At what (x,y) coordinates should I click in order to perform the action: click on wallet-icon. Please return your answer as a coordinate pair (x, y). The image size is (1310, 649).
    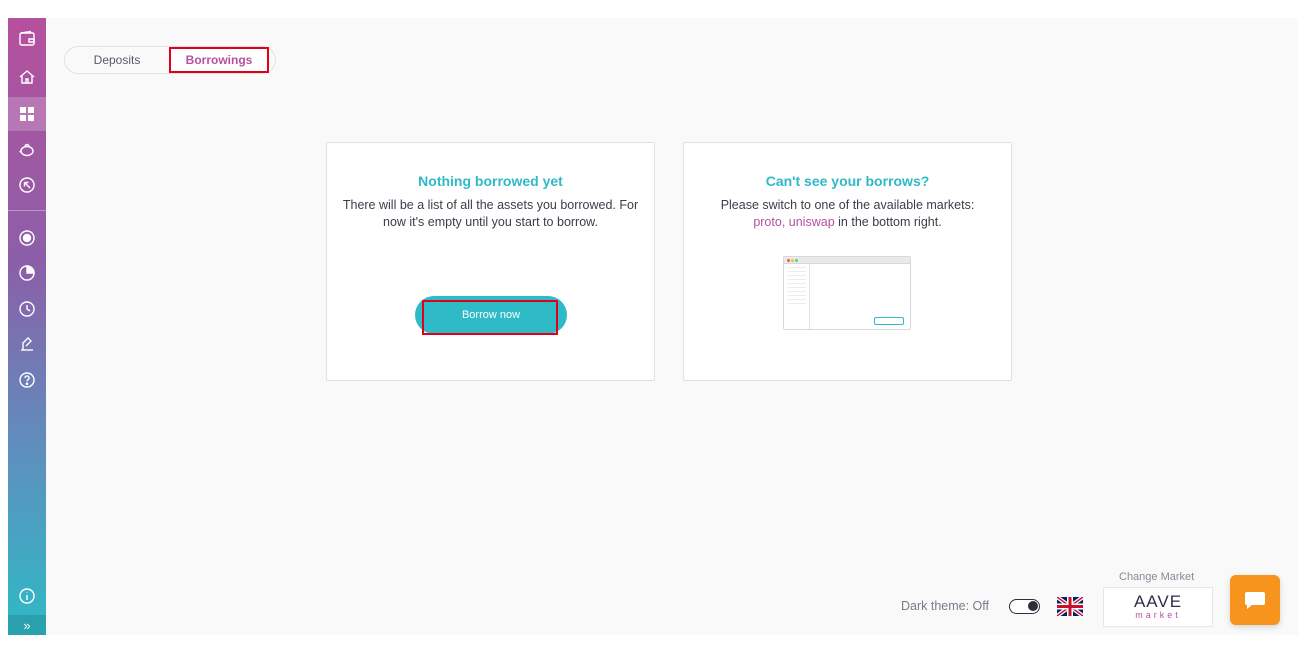
    Looking at the image, I should click on (27, 39).